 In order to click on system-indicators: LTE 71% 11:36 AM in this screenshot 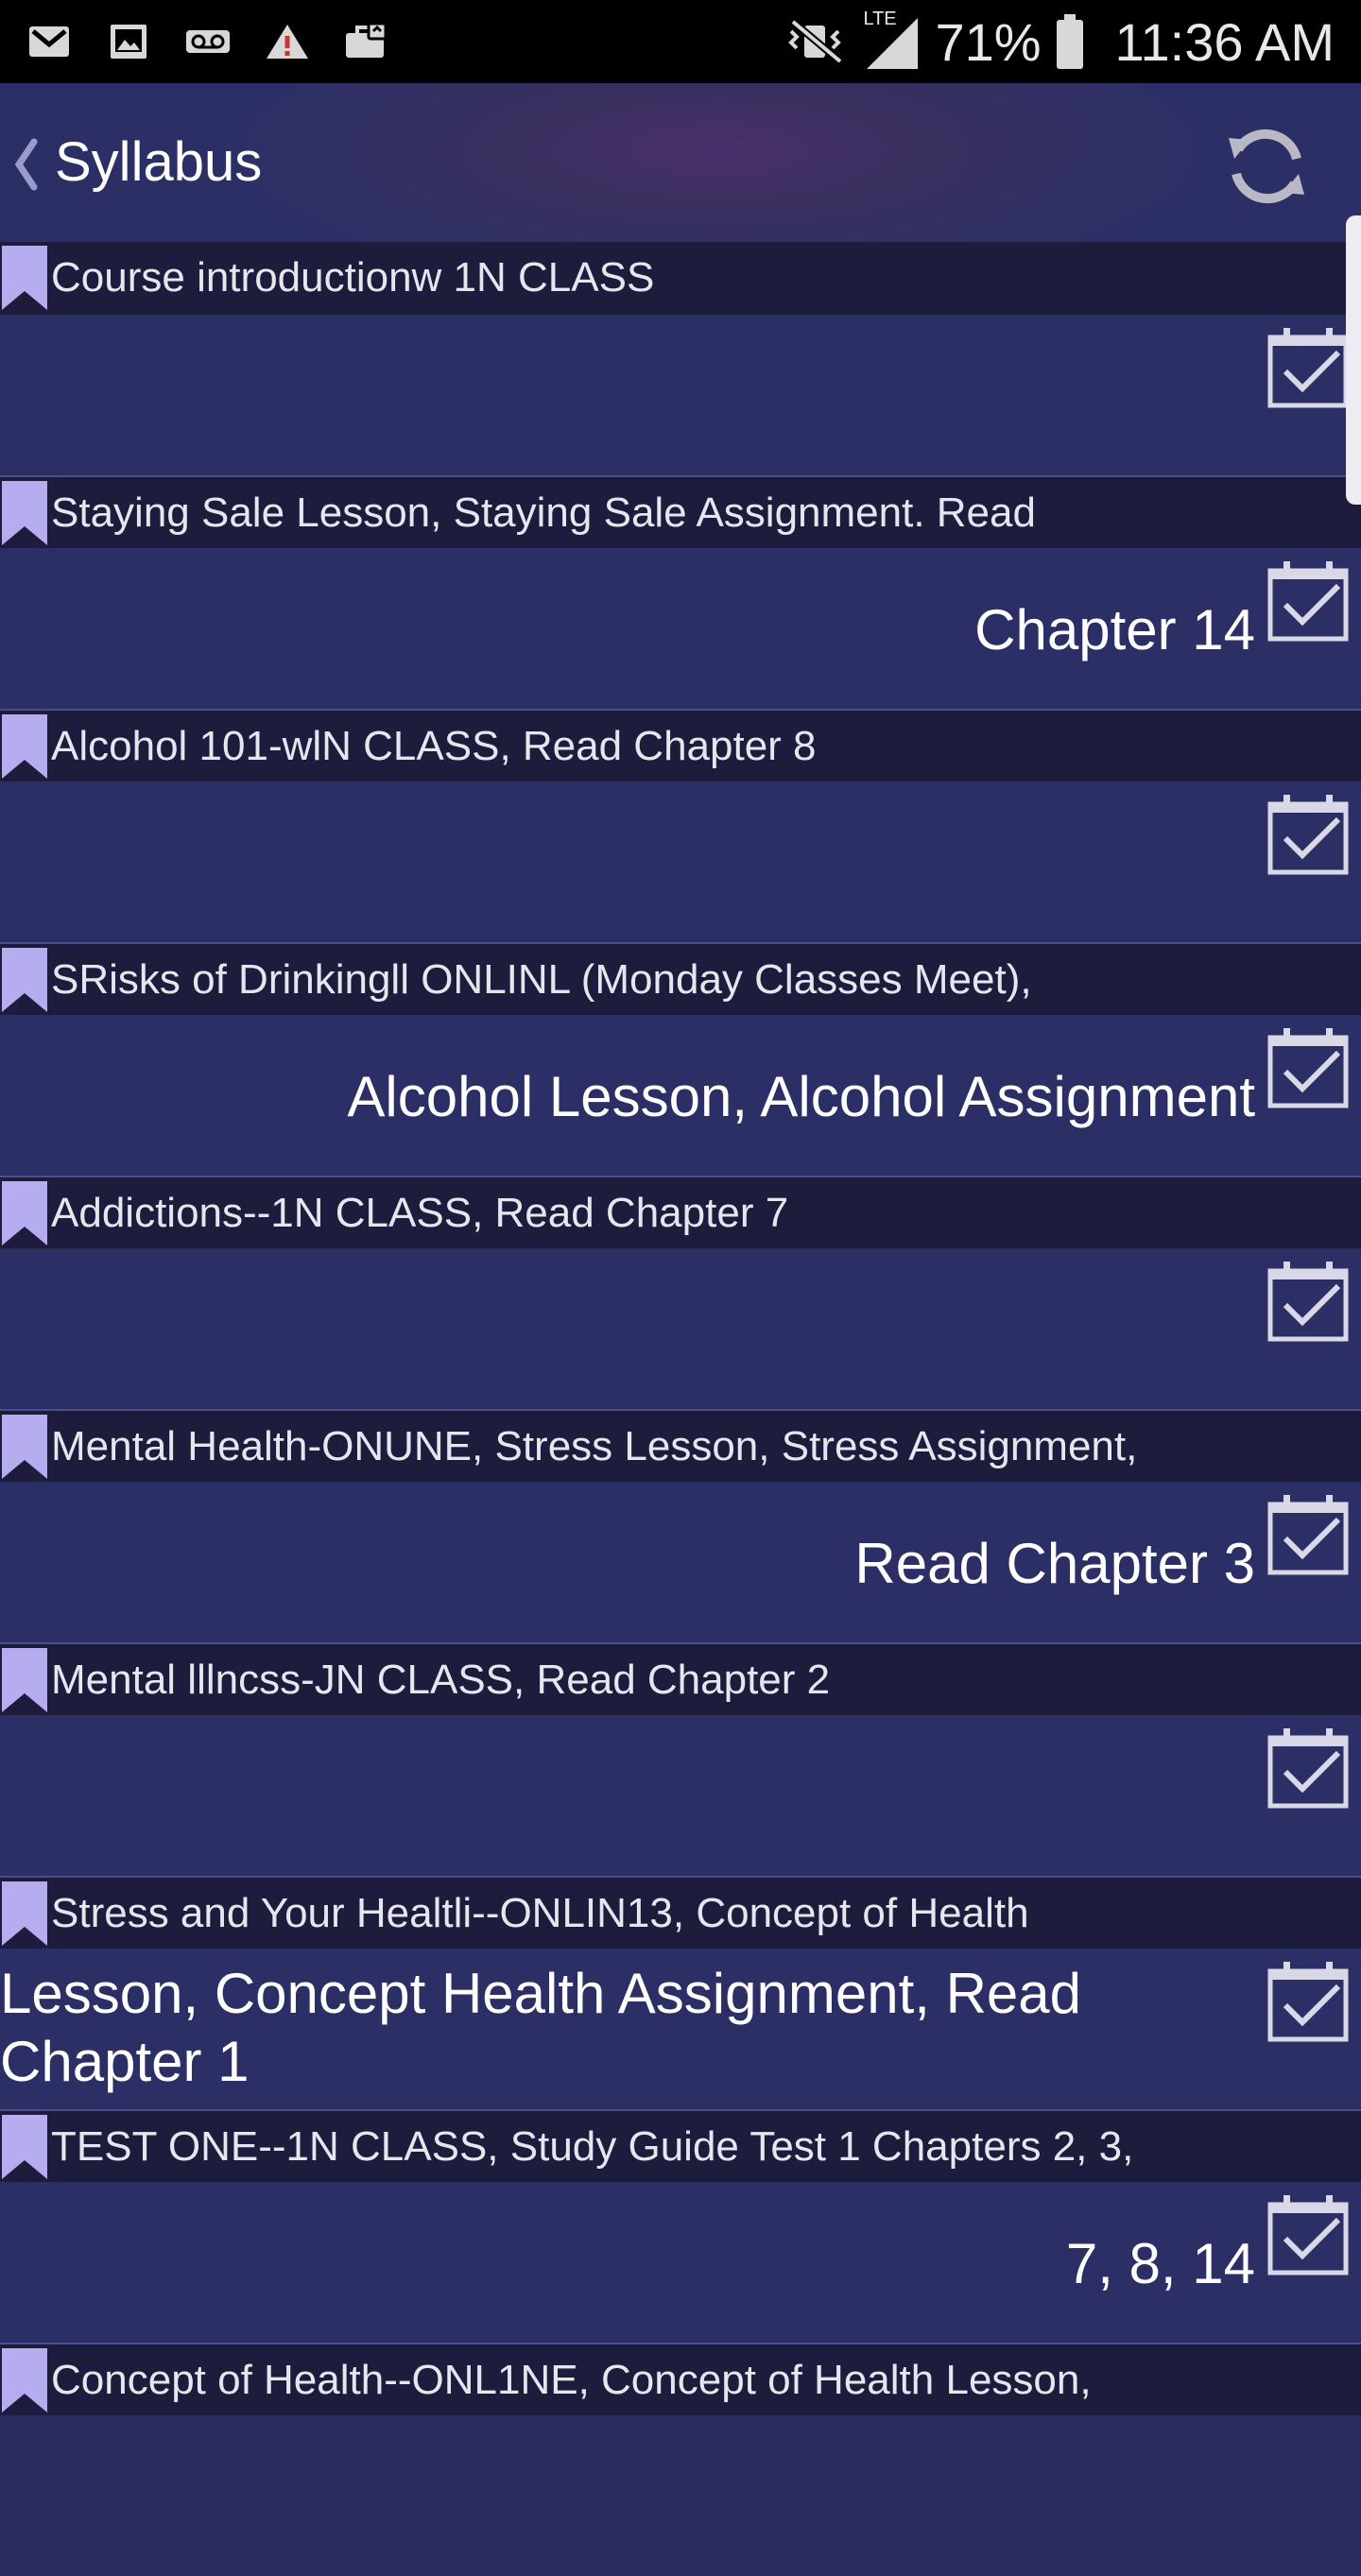, I will do `click(1059, 41)`.